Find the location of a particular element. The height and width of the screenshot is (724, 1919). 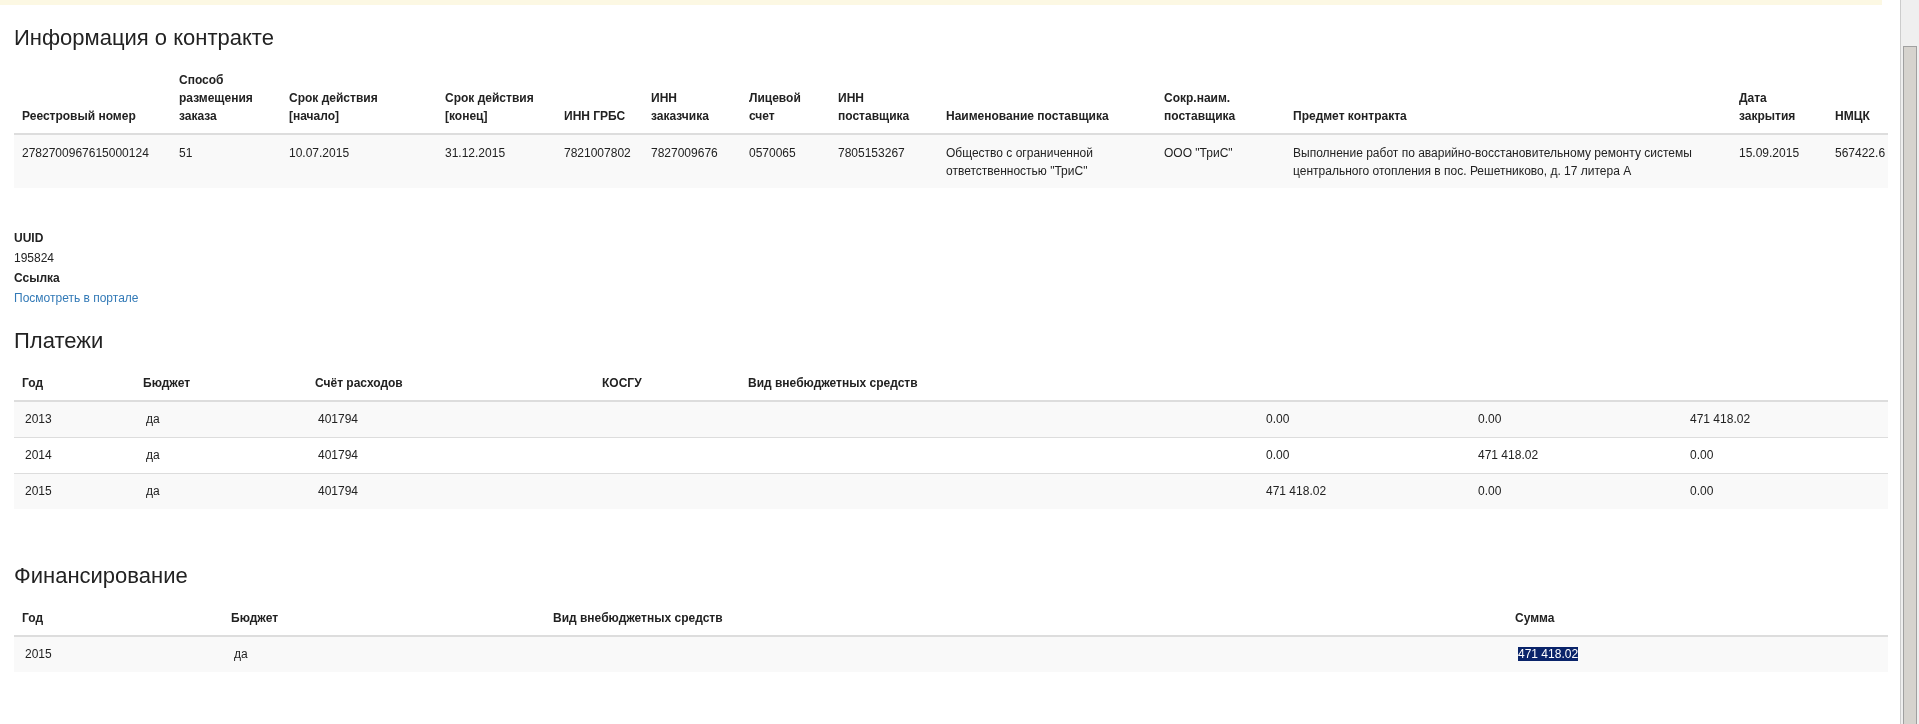

column-header: Способ размещения заказа is located at coordinates (216, 98).